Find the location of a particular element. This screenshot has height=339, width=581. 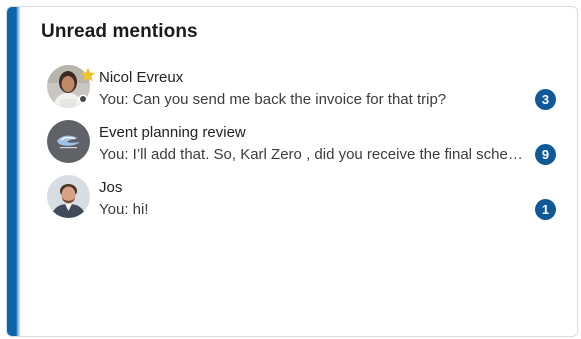

group-avatar is located at coordinates (68, 141).